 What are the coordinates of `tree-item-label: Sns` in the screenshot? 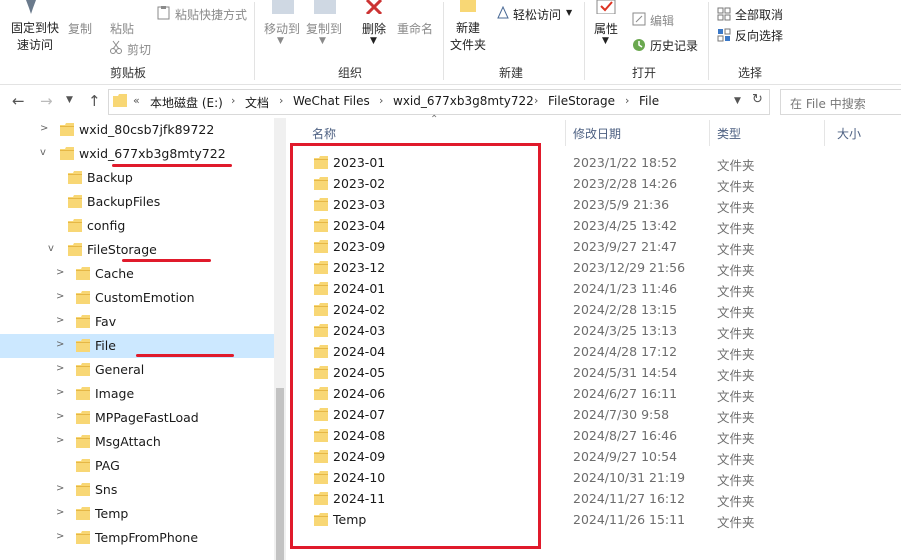 It's located at (106, 489).